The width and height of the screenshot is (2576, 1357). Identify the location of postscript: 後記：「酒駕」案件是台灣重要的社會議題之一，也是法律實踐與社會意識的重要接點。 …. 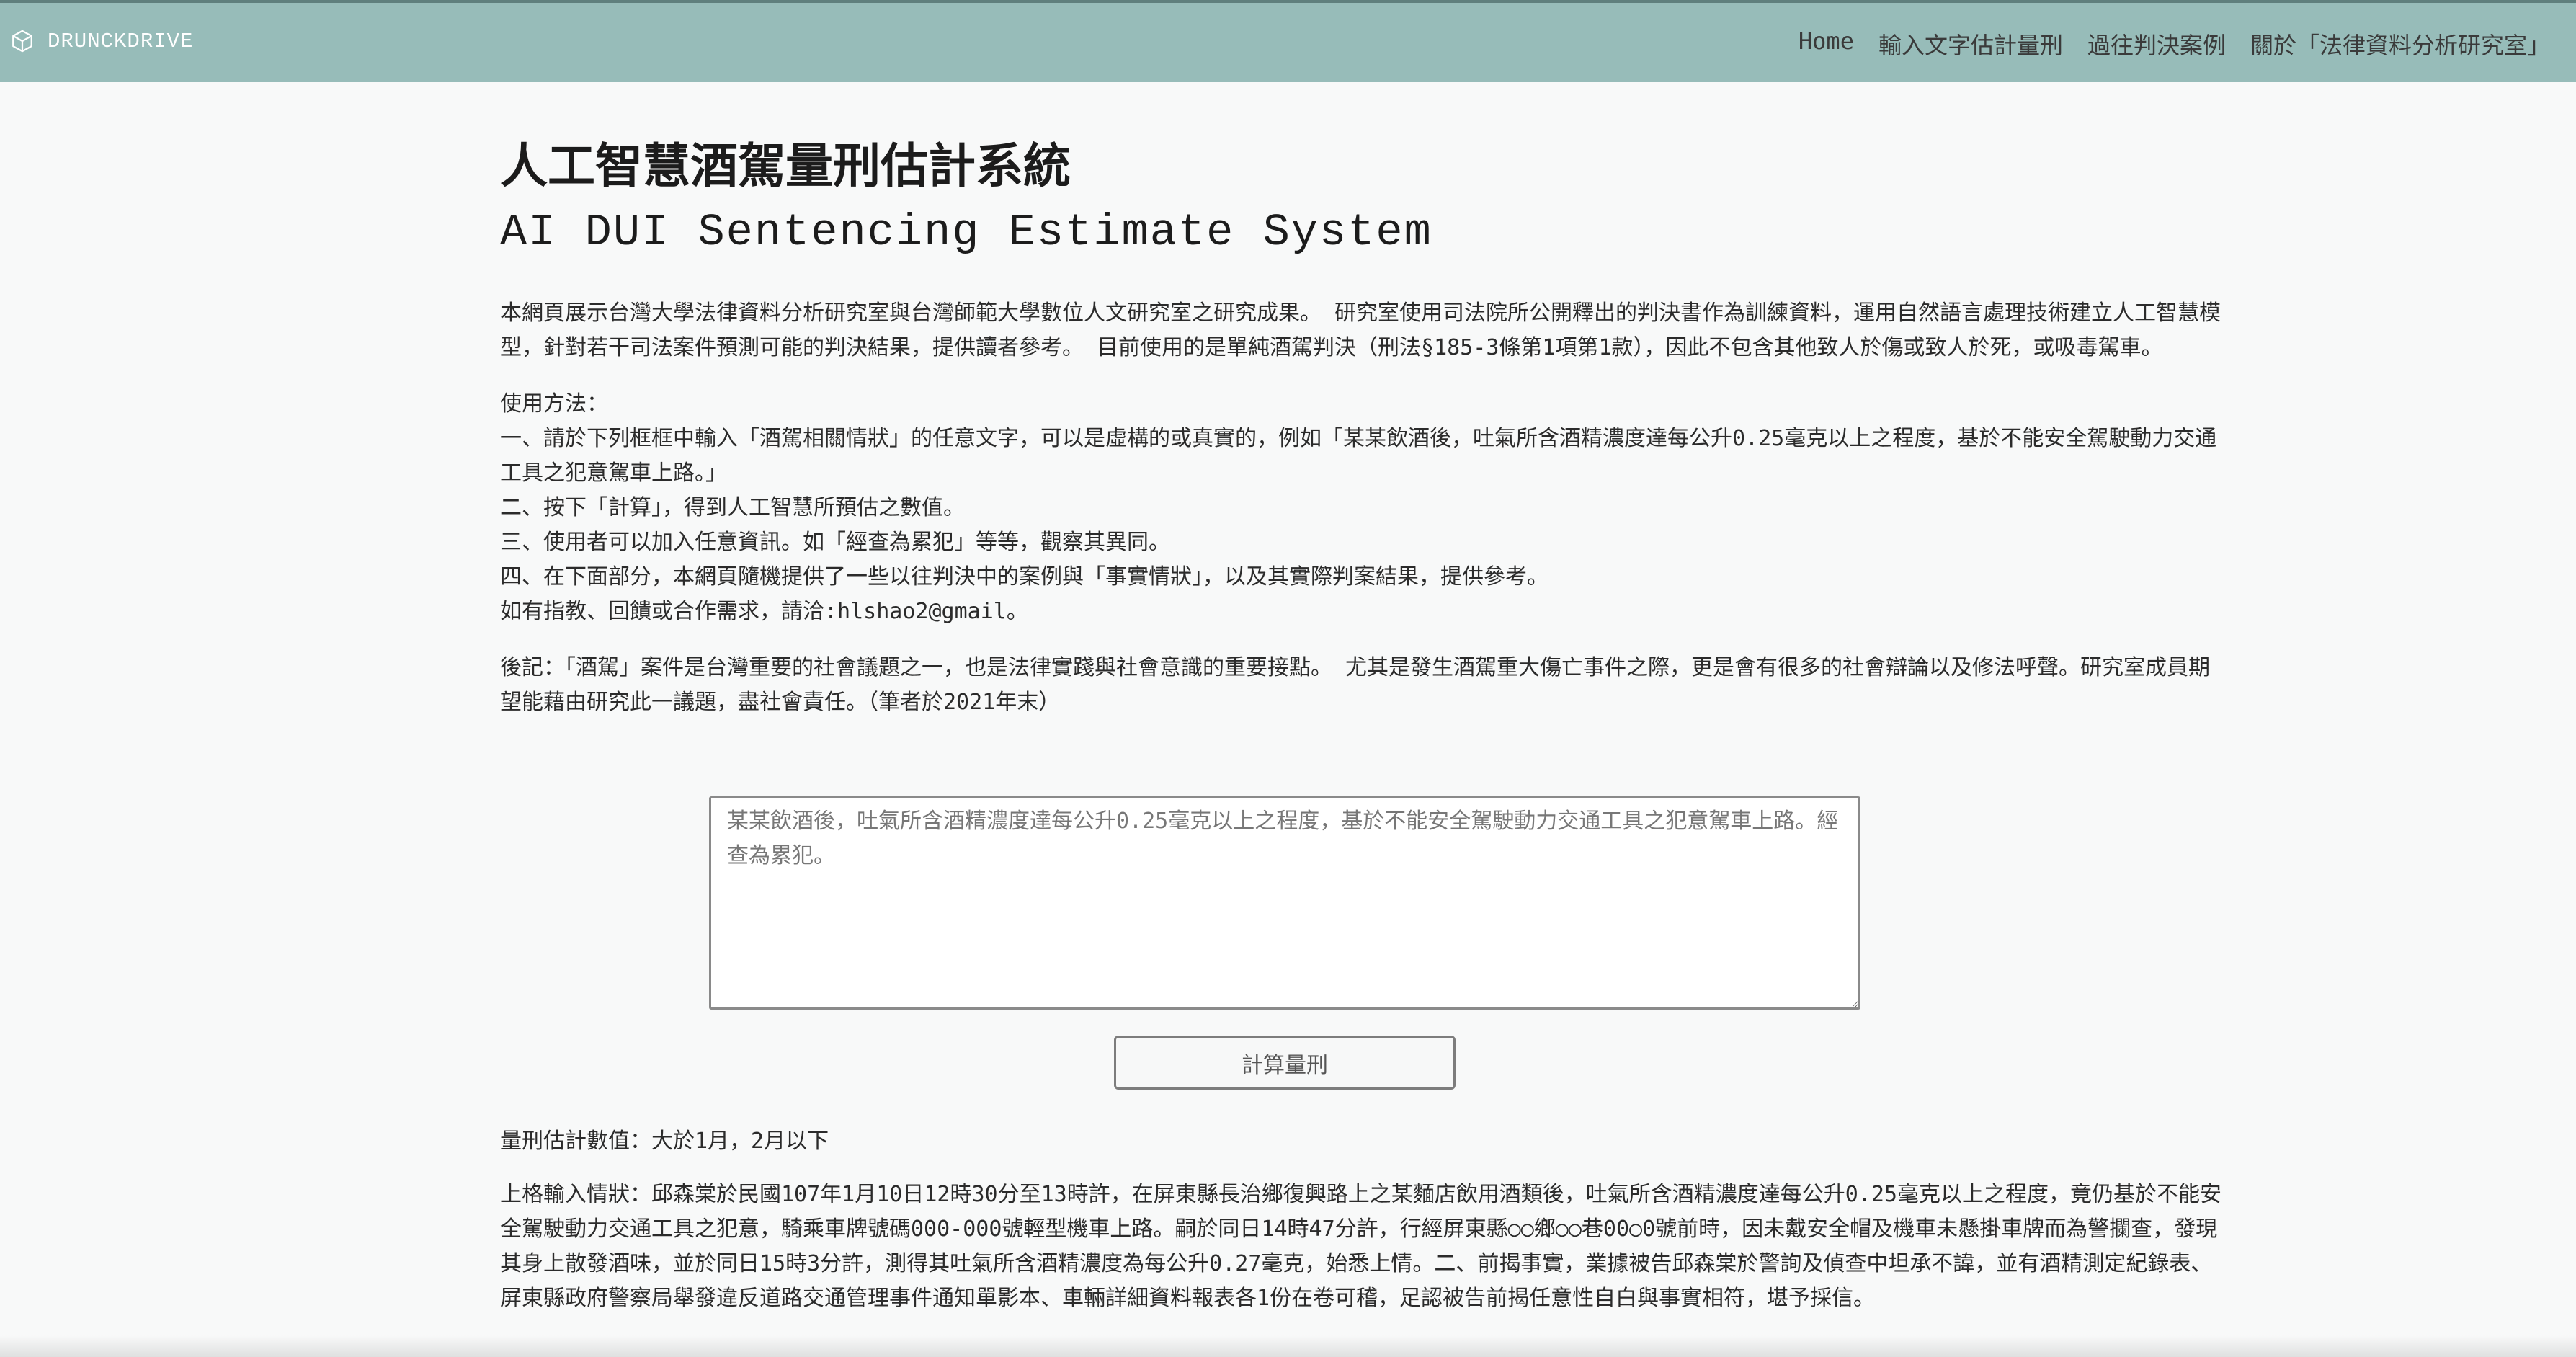
(1355, 685).